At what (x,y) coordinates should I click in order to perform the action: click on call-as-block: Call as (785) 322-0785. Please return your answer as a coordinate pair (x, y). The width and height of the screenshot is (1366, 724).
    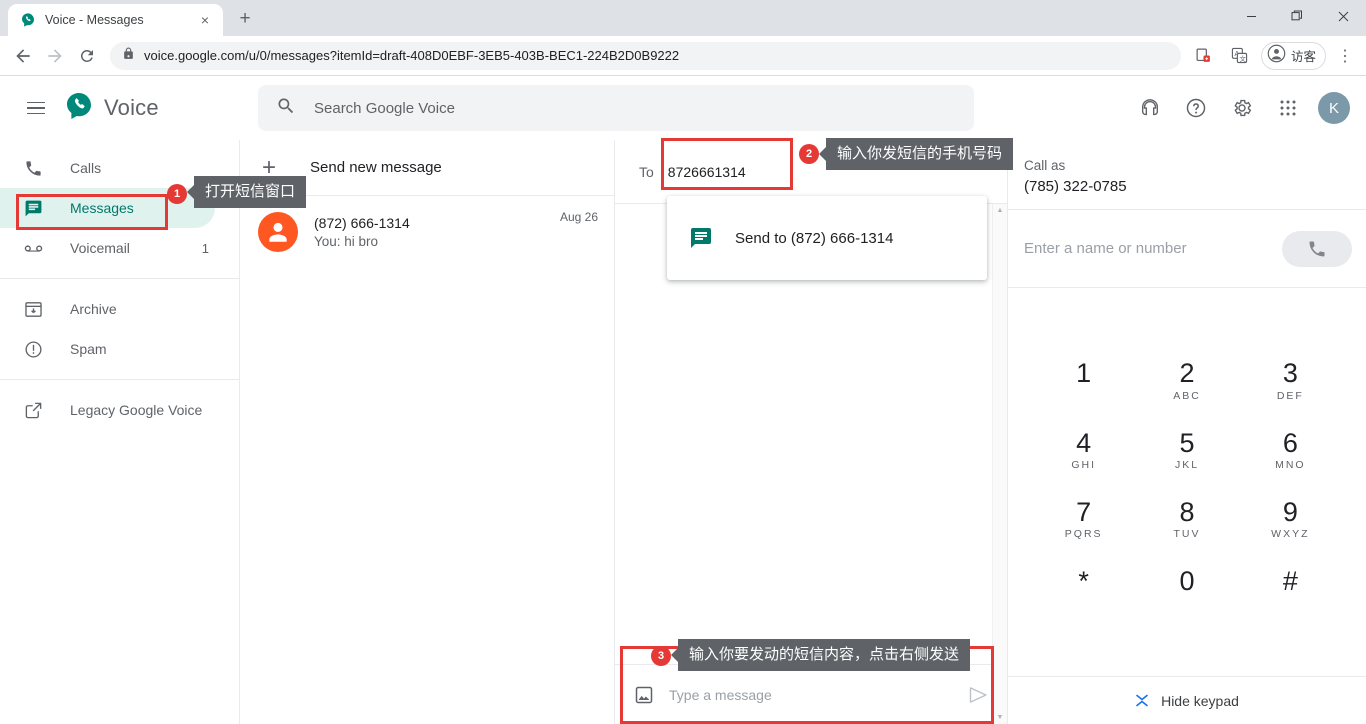
    Looking at the image, I should click on (1187, 175).